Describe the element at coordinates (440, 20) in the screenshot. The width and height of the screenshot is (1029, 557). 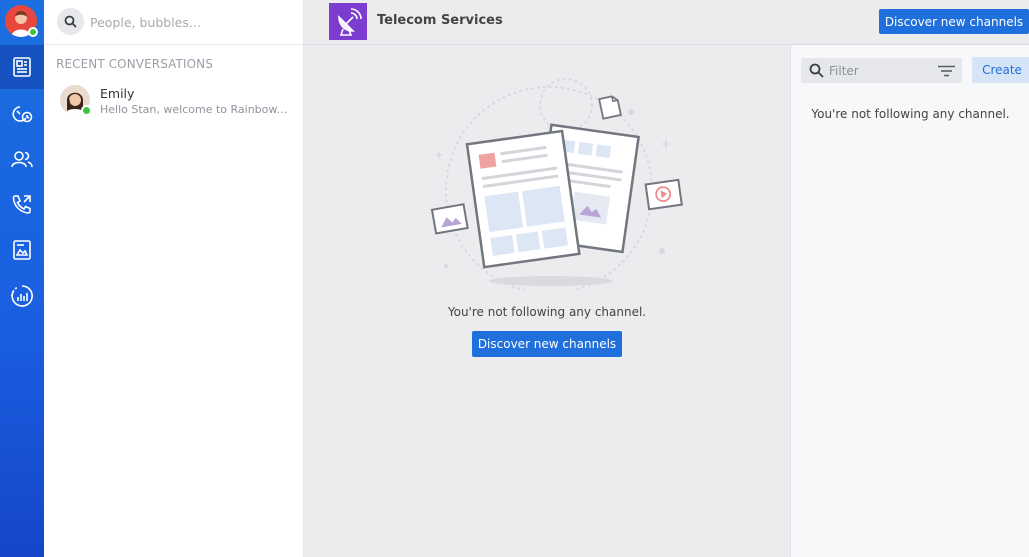
I see `channel-title: Telecom Services` at that location.